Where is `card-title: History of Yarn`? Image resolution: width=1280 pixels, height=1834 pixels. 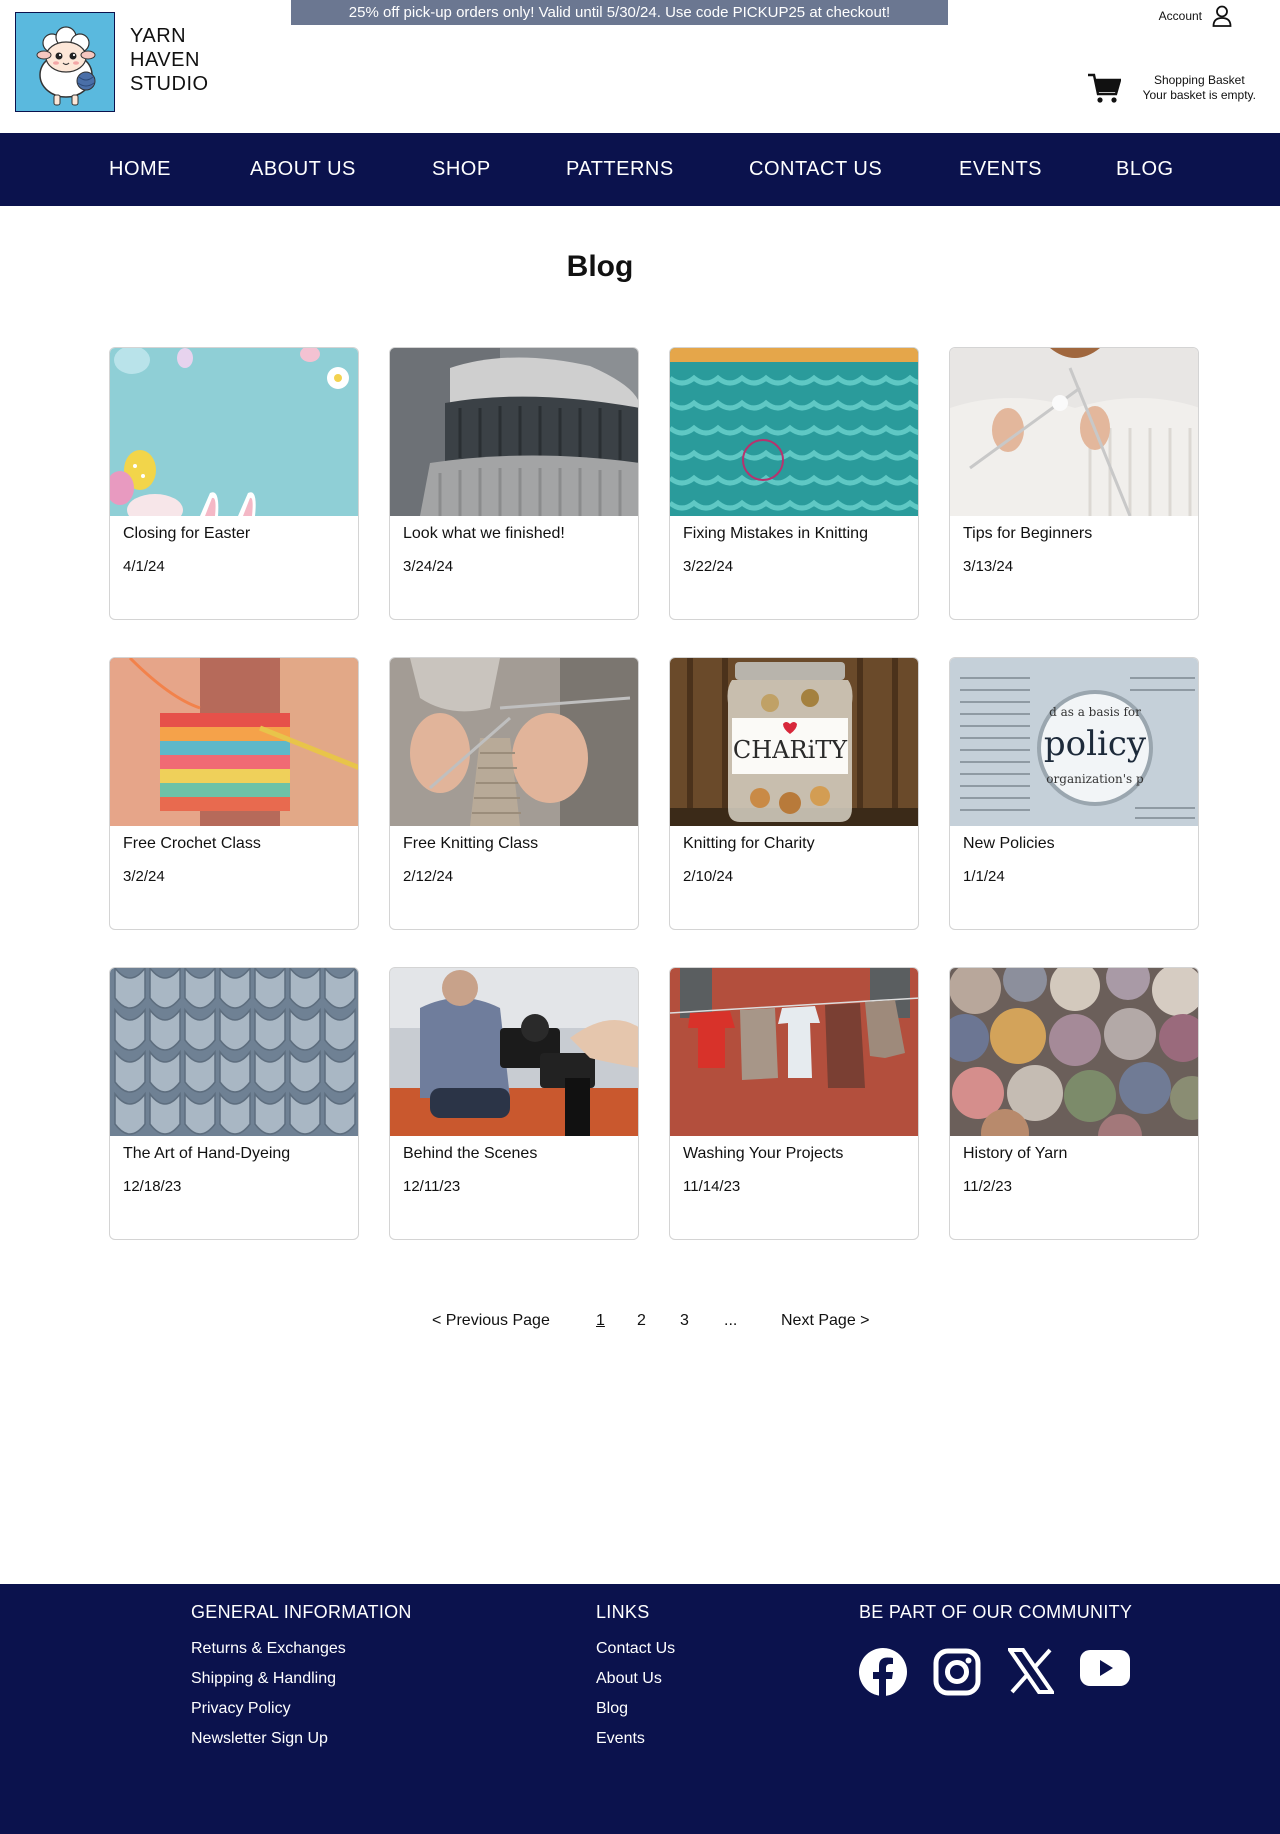 card-title: History of Yarn is located at coordinates (1015, 1153).